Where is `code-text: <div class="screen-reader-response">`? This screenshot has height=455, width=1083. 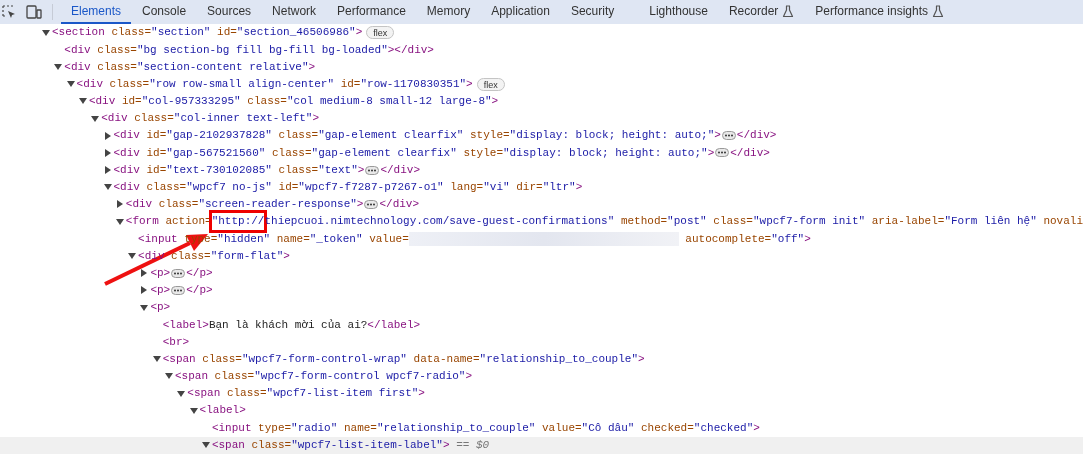
code-text: <div class="screen-reader-response"> is located at coordinates (244, 205).